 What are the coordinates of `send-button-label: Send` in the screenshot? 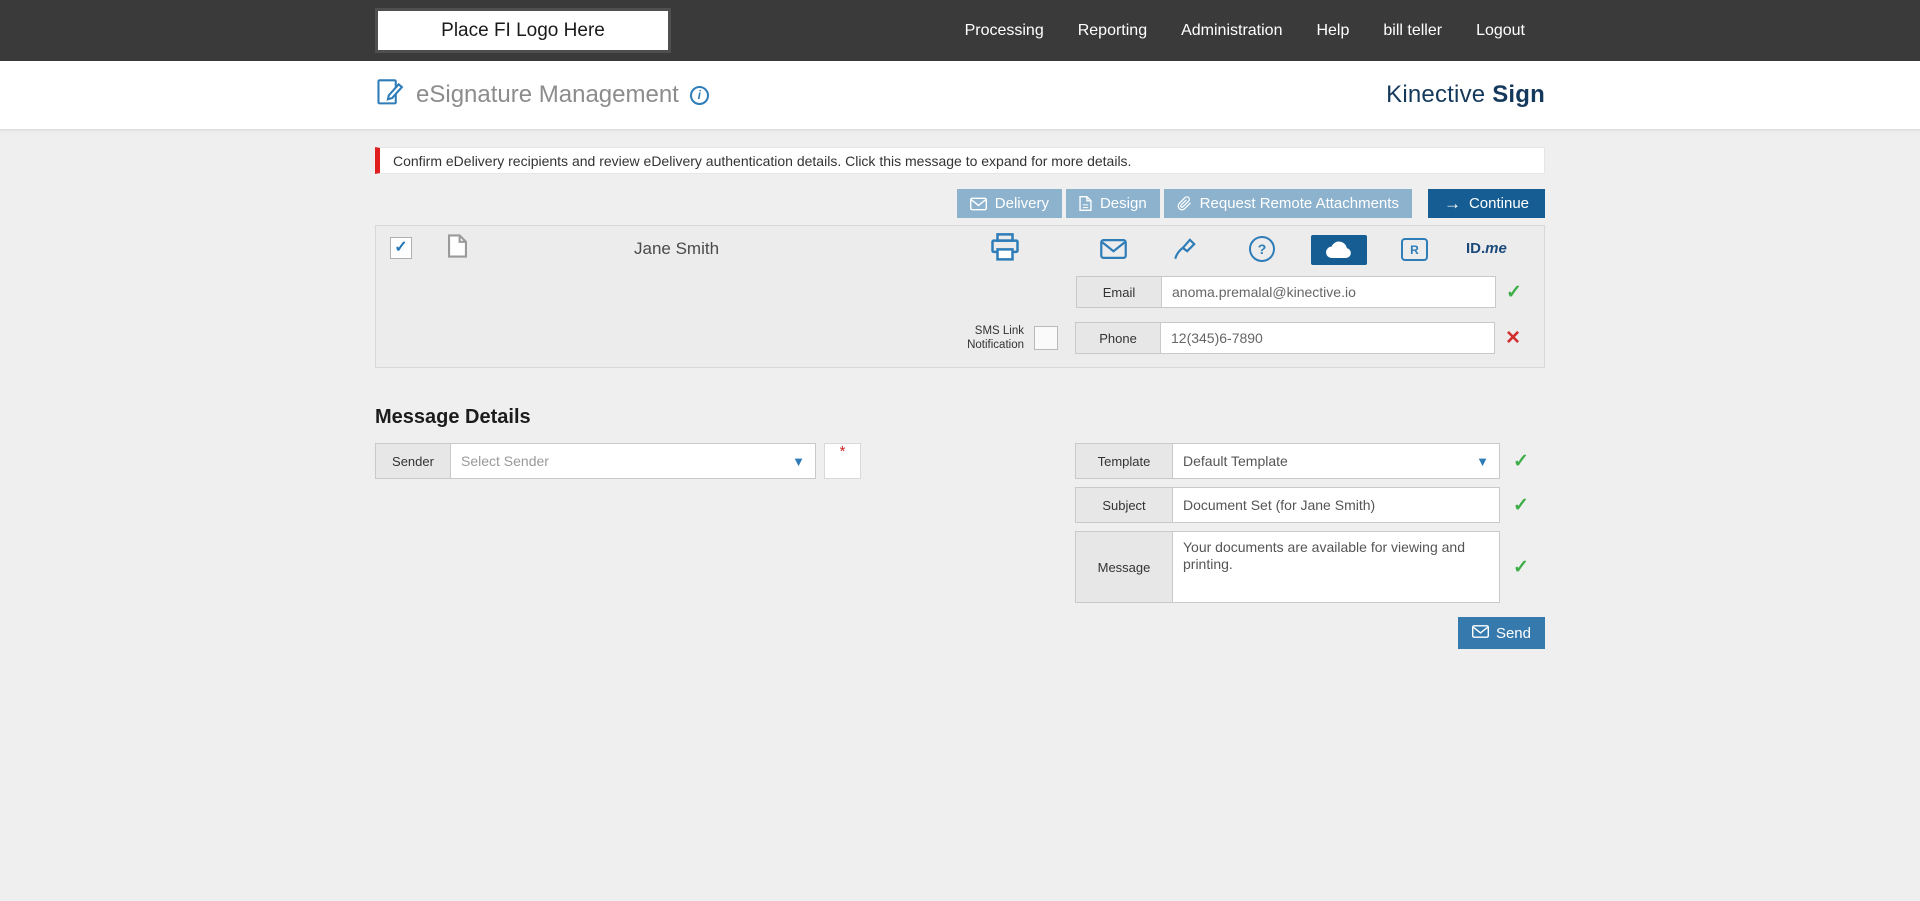 It's located at (1513, 633).